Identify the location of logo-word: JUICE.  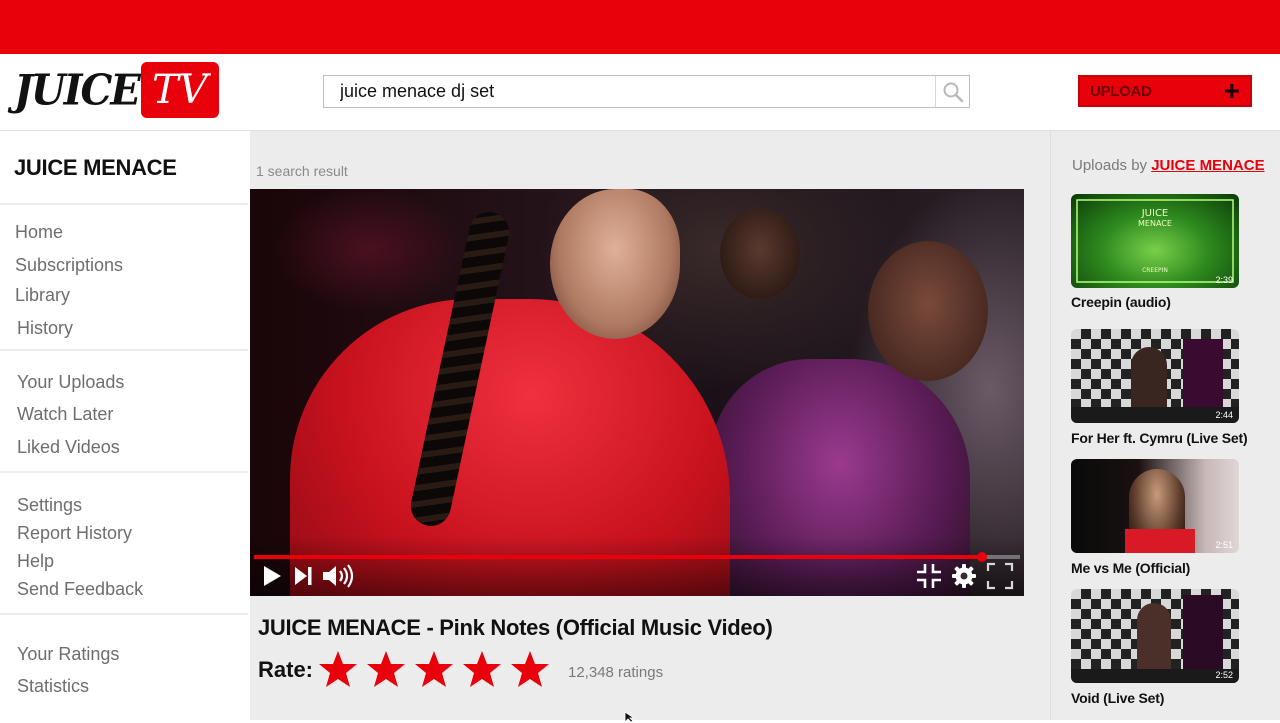
(77, 90).